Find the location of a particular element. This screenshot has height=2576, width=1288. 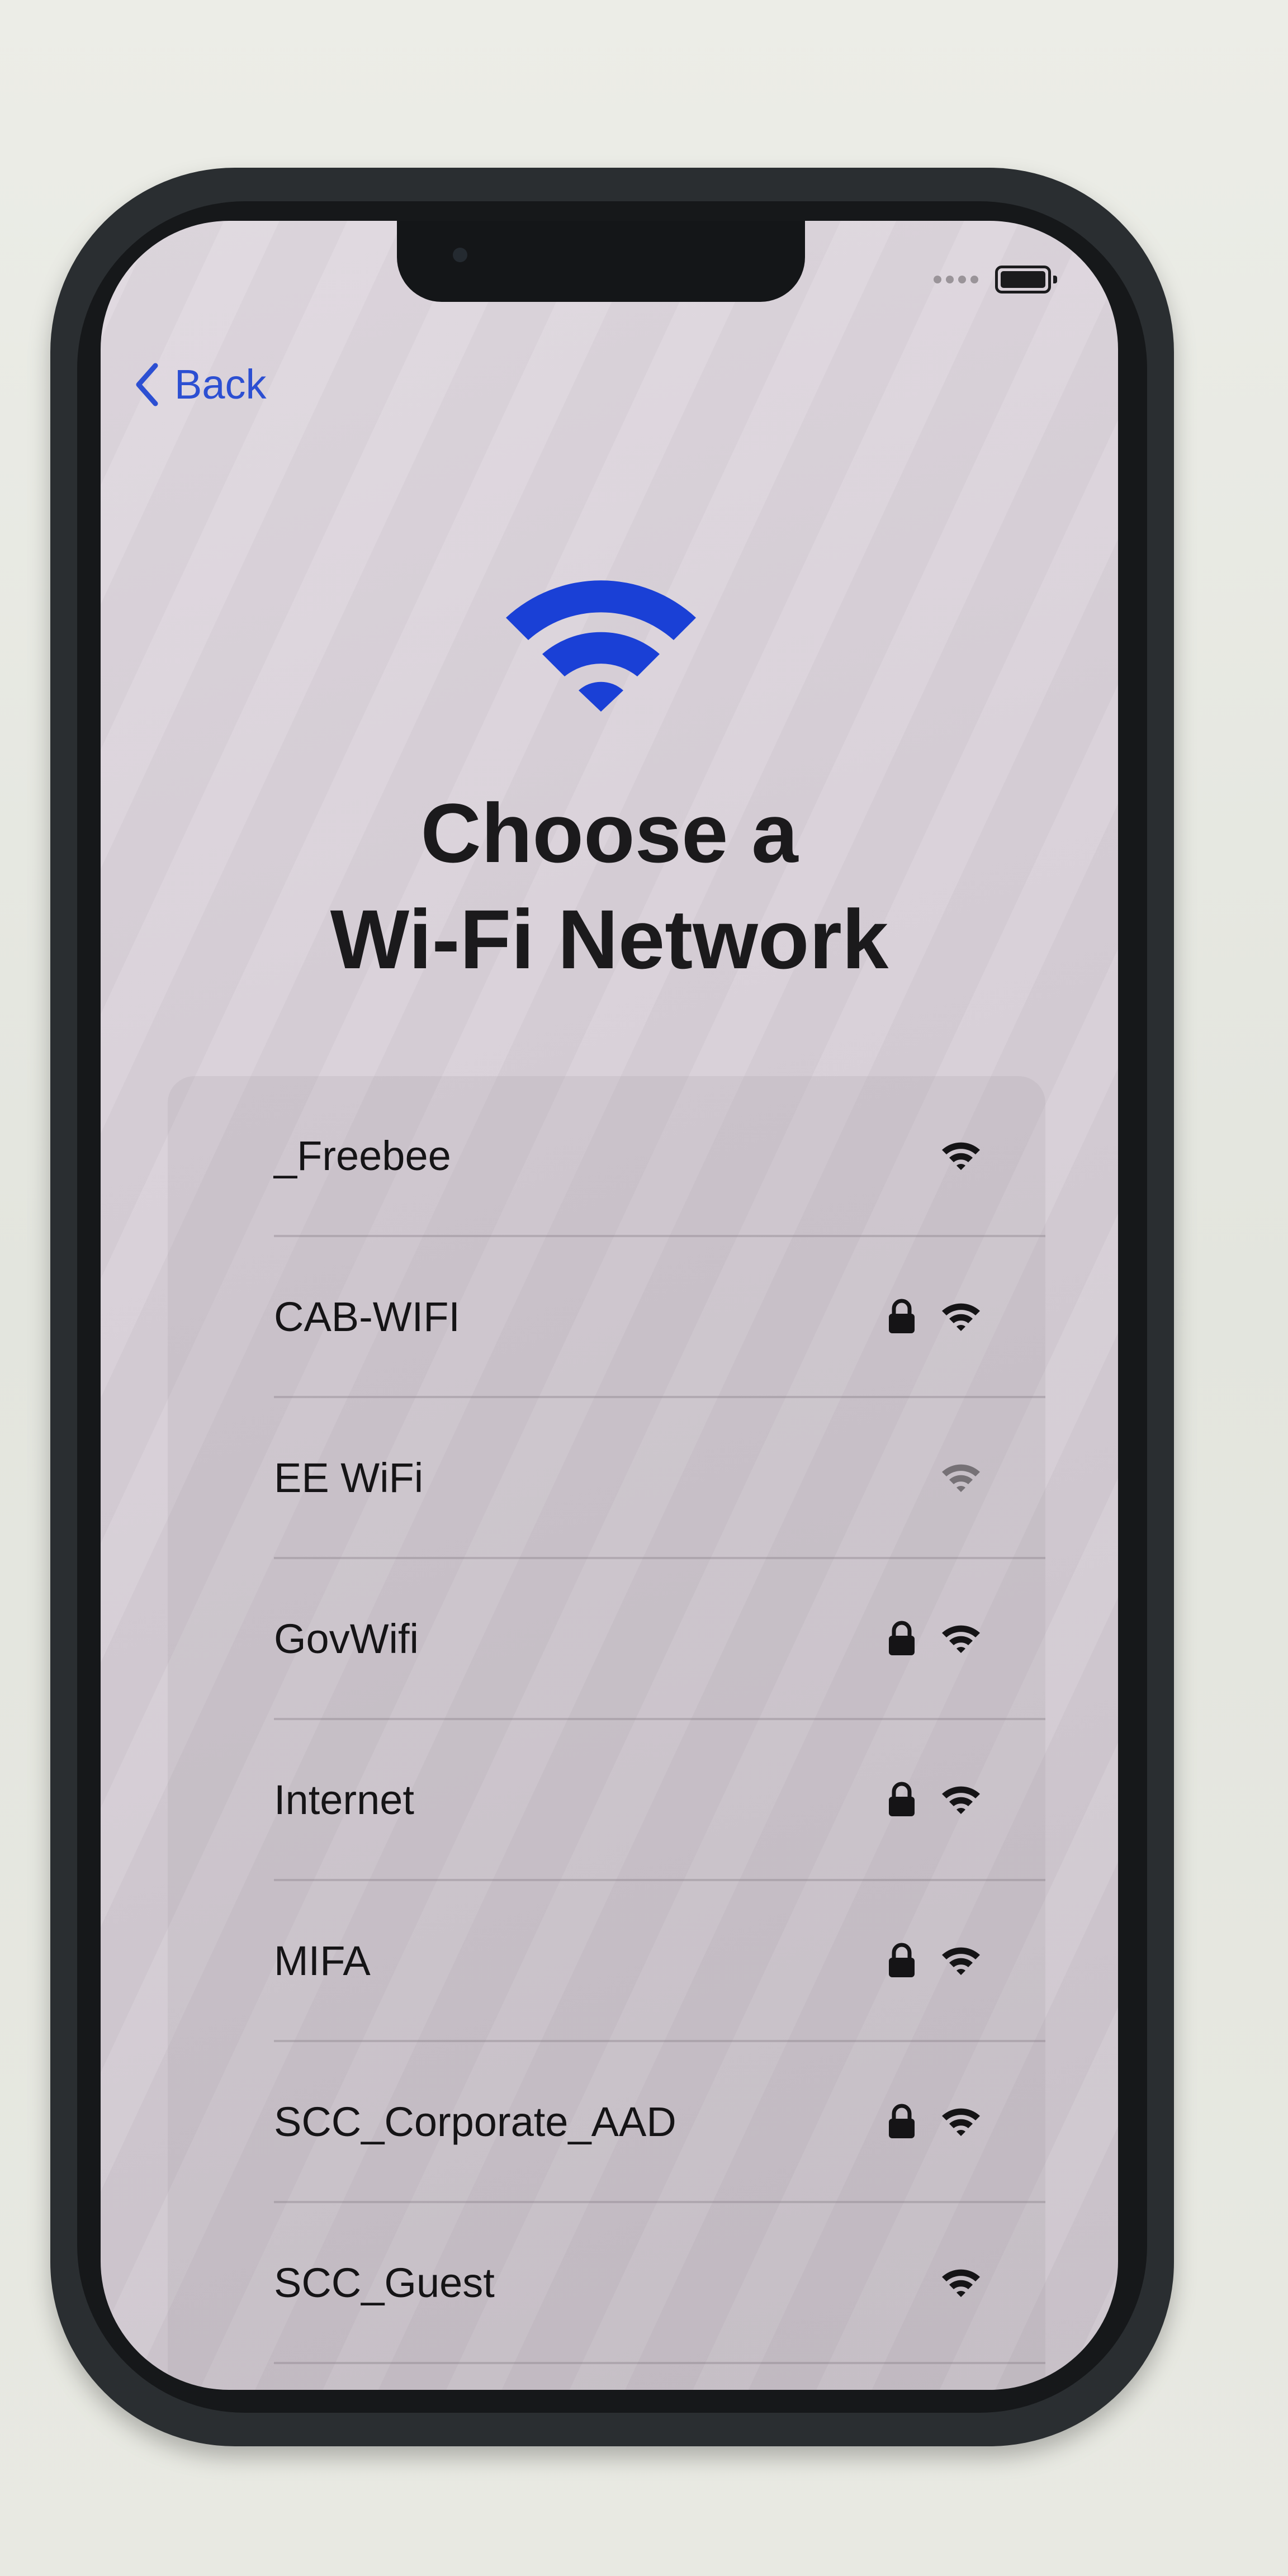

title-line-2: Wi-Fi Network is located at coordinates (609, 939).